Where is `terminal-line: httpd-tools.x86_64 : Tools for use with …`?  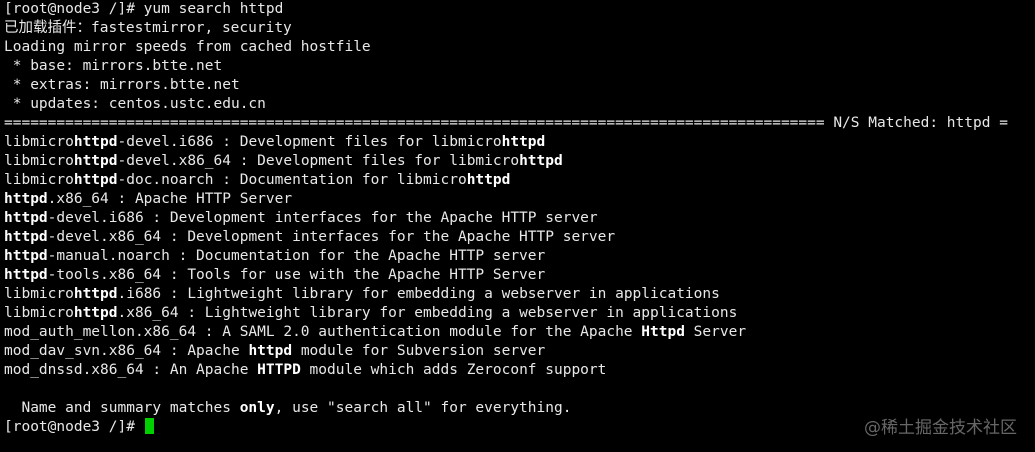 terminal-line: httpd-tools.x86_64 : Tools for use with … is located at coordinates (519, 275).